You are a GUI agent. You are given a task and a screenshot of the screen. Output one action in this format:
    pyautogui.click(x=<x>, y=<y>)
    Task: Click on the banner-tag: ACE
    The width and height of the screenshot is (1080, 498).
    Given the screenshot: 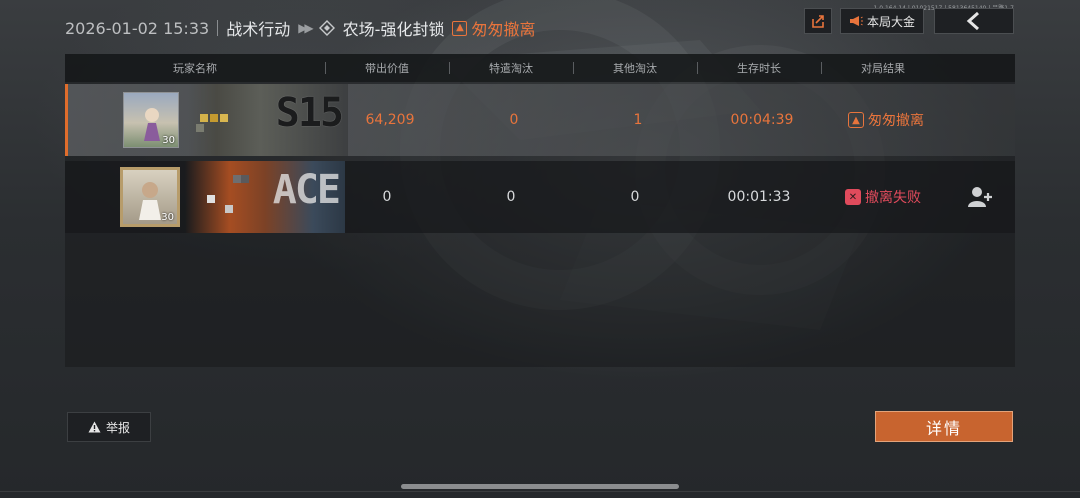 What is the action you would take?
    pyautogui.click(x=306, y=190)
    